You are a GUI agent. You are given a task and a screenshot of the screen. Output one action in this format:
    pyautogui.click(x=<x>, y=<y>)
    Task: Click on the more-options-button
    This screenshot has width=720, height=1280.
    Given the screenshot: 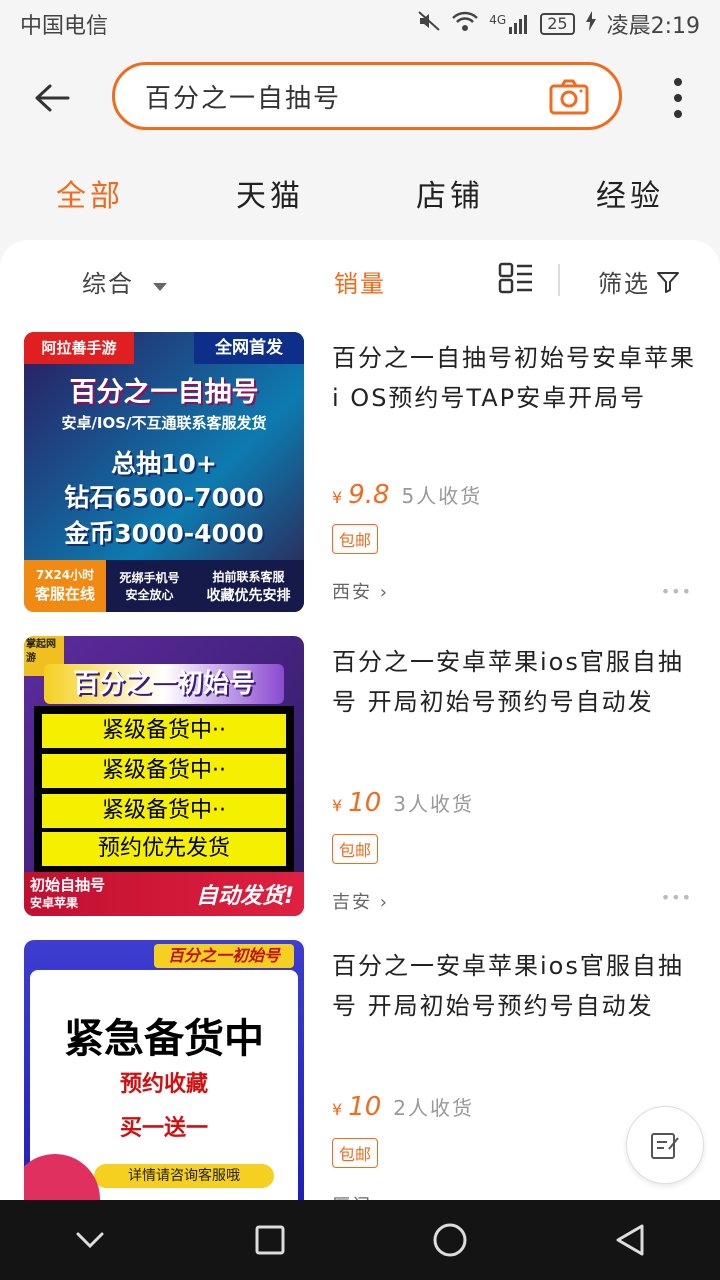 What is the action you would take?
    pyautogui.click(x=678, y=98)
    